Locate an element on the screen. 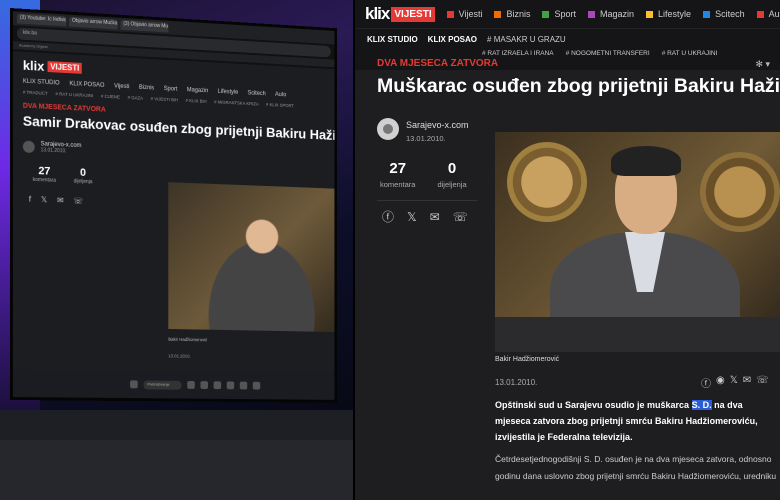 This screenshot has height=500, width=780. category-label: Lifestyle is located at coordinates (675, 14).